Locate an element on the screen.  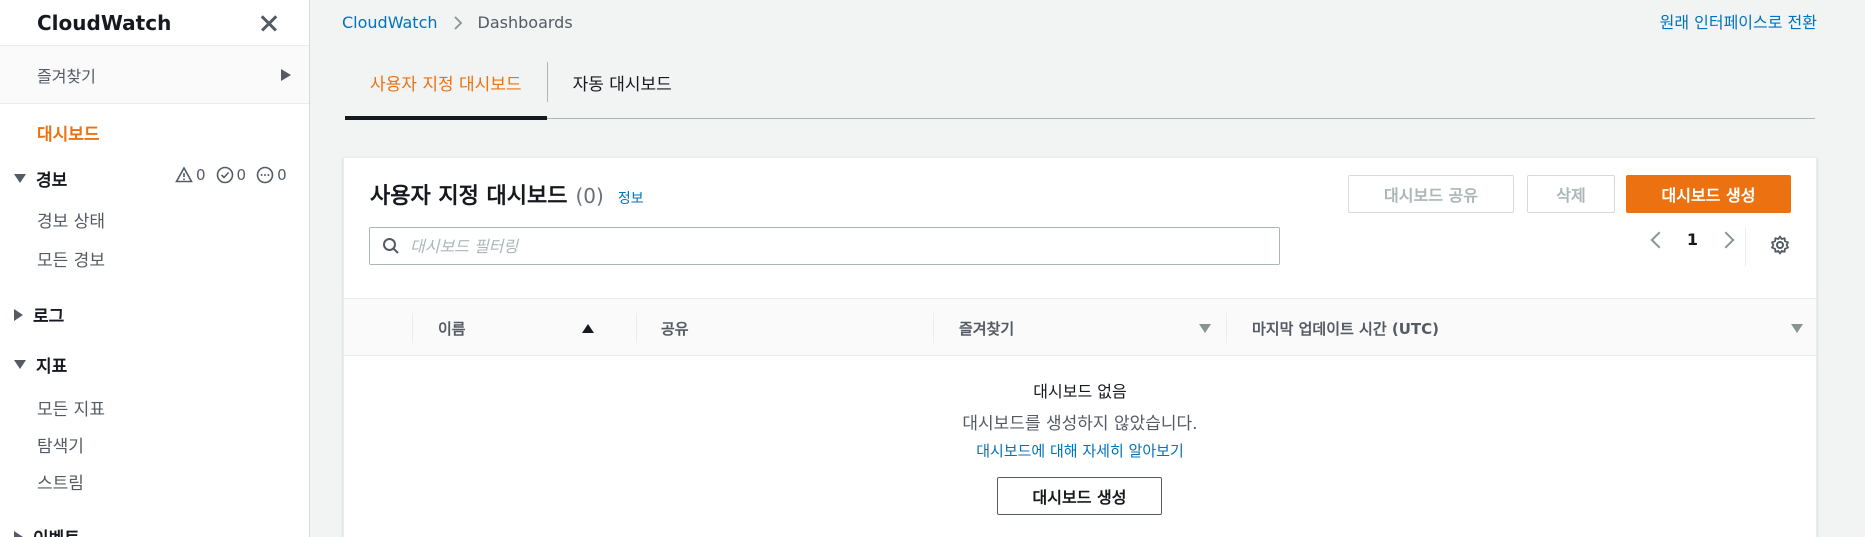
sidebar-section-alarms-label: 경보 is located at coordinates (52, 181).